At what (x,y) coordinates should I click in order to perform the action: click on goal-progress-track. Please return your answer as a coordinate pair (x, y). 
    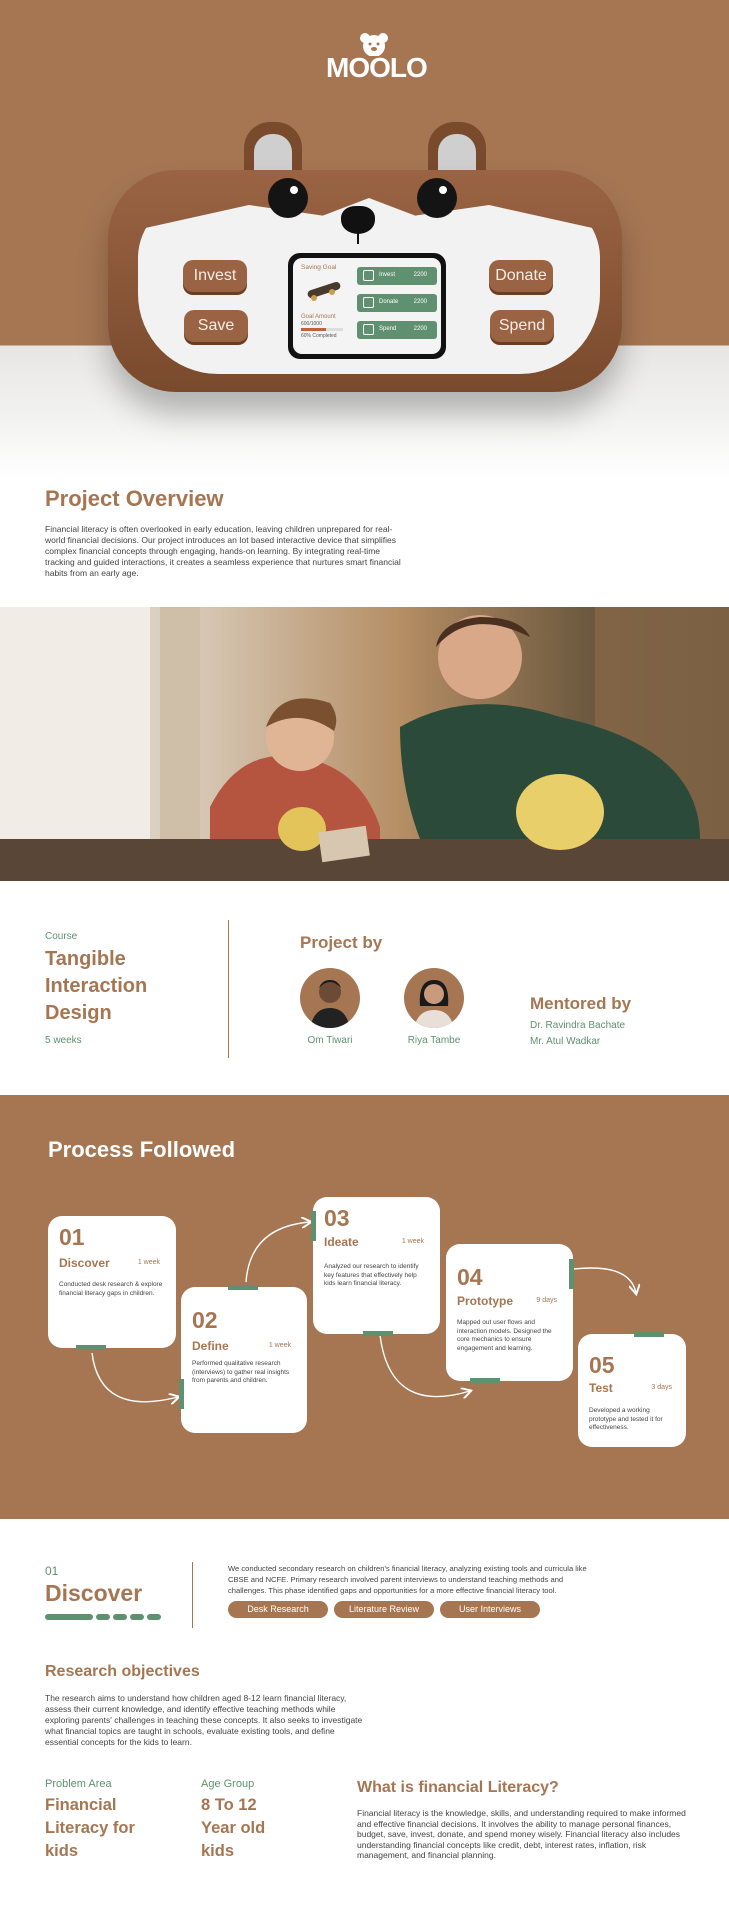
    Looking at the image, I should click on (322, 329).